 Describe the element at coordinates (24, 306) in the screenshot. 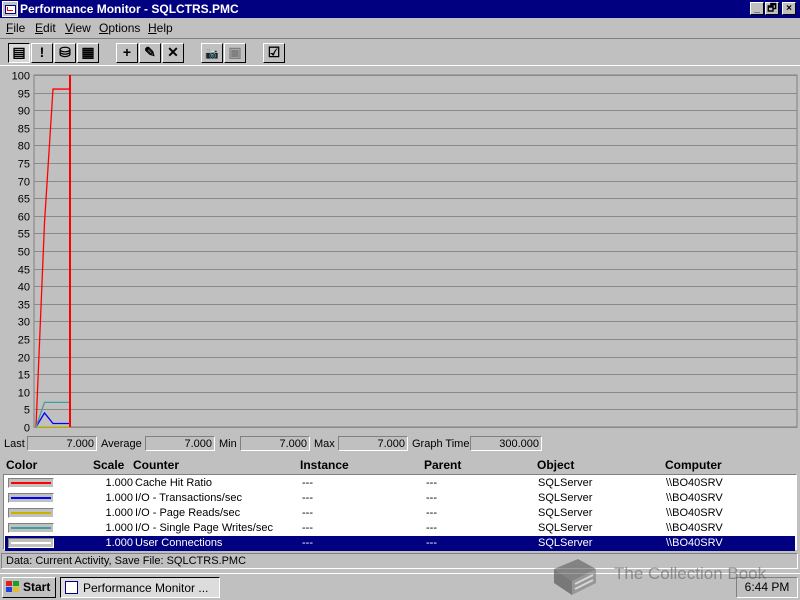

I see `y-tick-label: 35` at that location.